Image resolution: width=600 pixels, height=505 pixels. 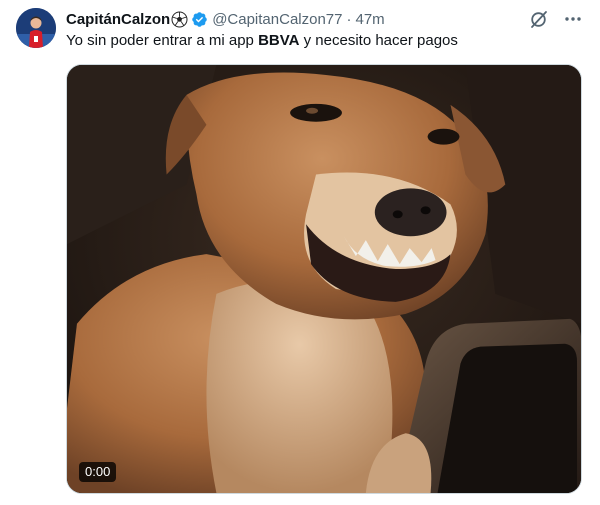 What do you see at coordinates (118, 19) in the screenshot?
I see `display-name: CapitánCalzon` at bounding box center [118, 19].